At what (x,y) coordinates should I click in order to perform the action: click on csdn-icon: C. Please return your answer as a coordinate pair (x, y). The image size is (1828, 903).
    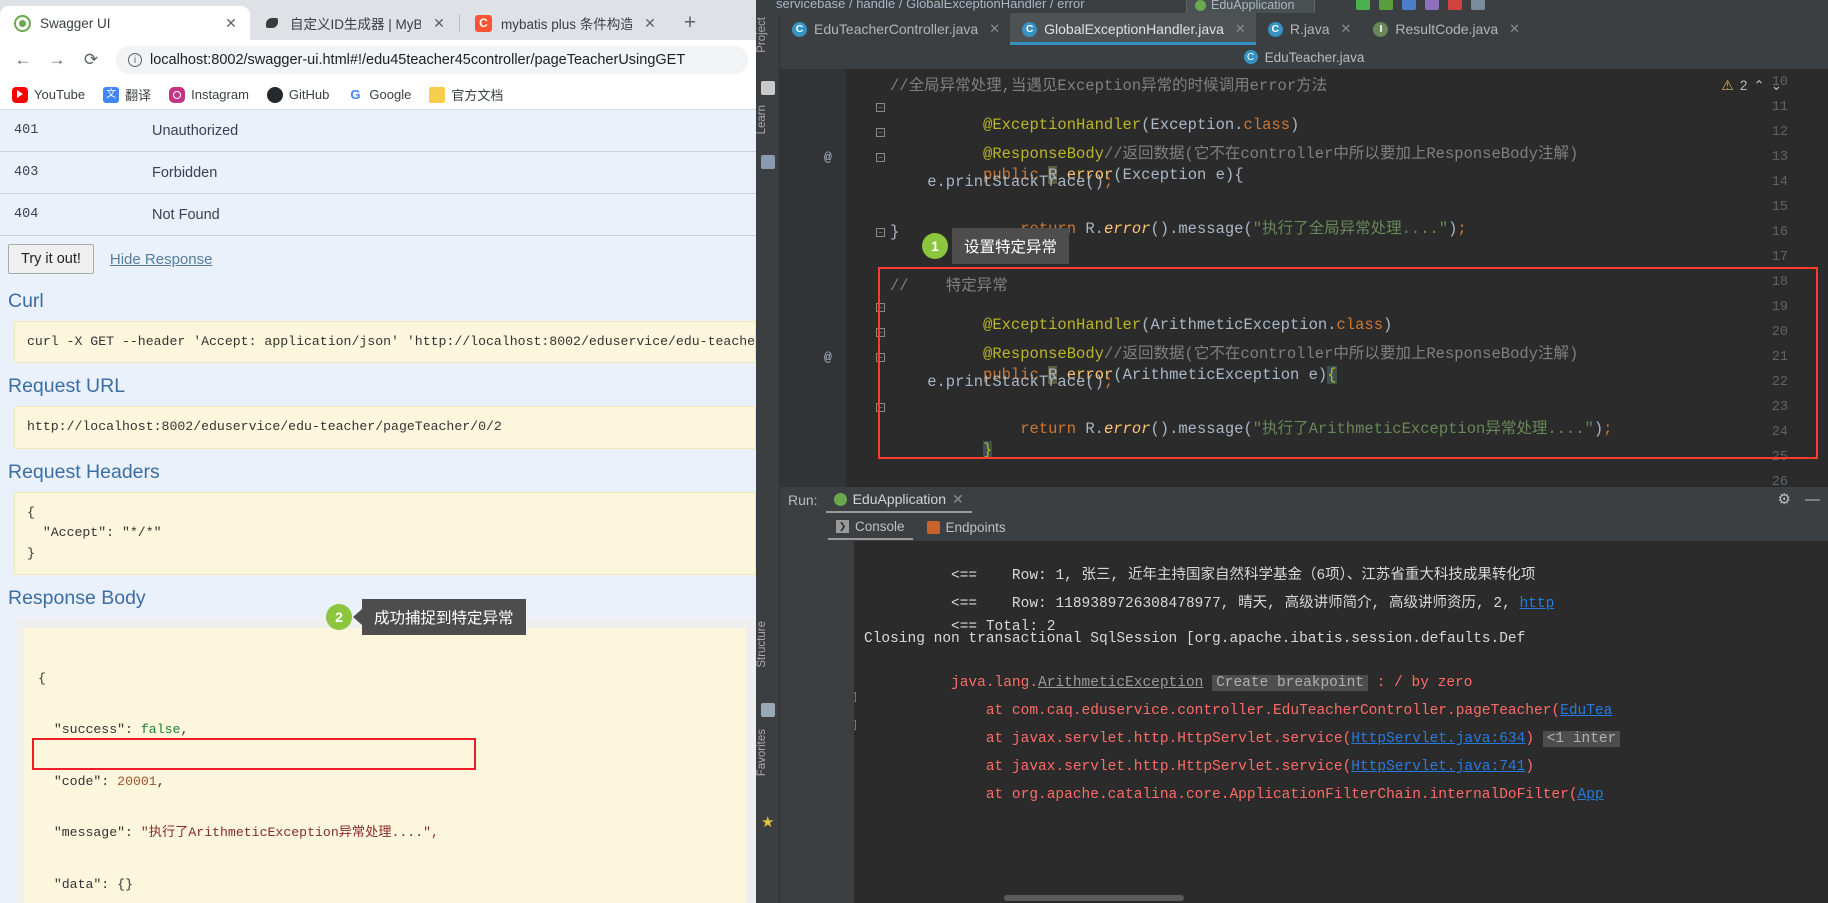
    Looking at the image, I should click on (483, 23).